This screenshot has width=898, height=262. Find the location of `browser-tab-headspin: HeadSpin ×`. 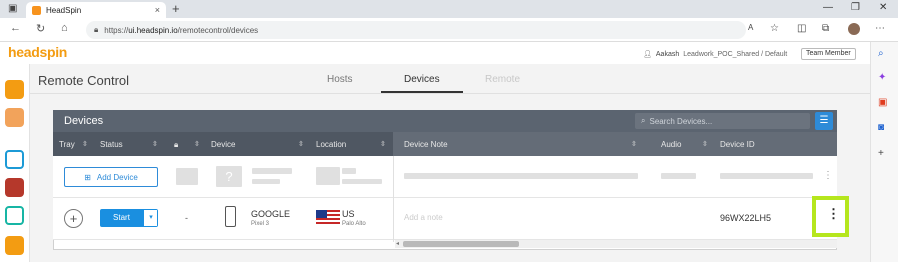

browser-tab-headspin: HeadSpin × is located at coordinates (96, 10).